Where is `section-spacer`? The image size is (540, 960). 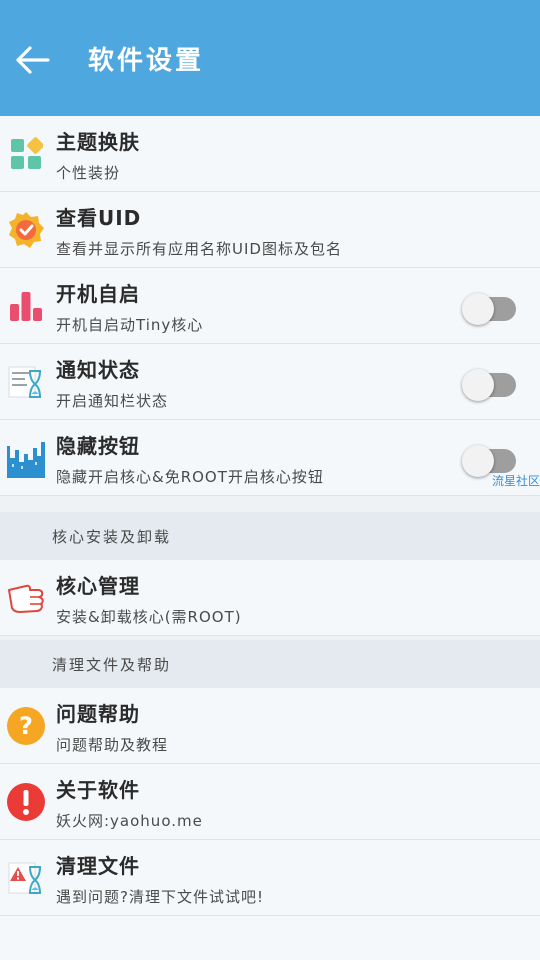 section-spacer is located at coordinates (270, 504).